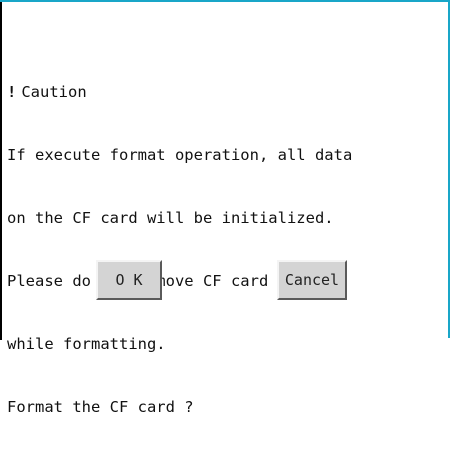 Image resolution: width=453 pixels, height=460 pixels. Describe the element at coordinates (54, 92) in the screenshot. I see `caution-title: Caution` at that location.